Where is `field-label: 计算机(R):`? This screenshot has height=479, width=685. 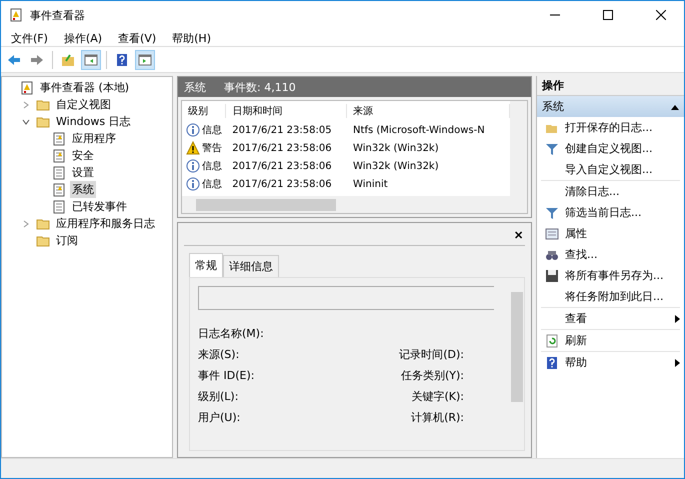 field-label: 计算机(R): is located at coordinates (437, 418).